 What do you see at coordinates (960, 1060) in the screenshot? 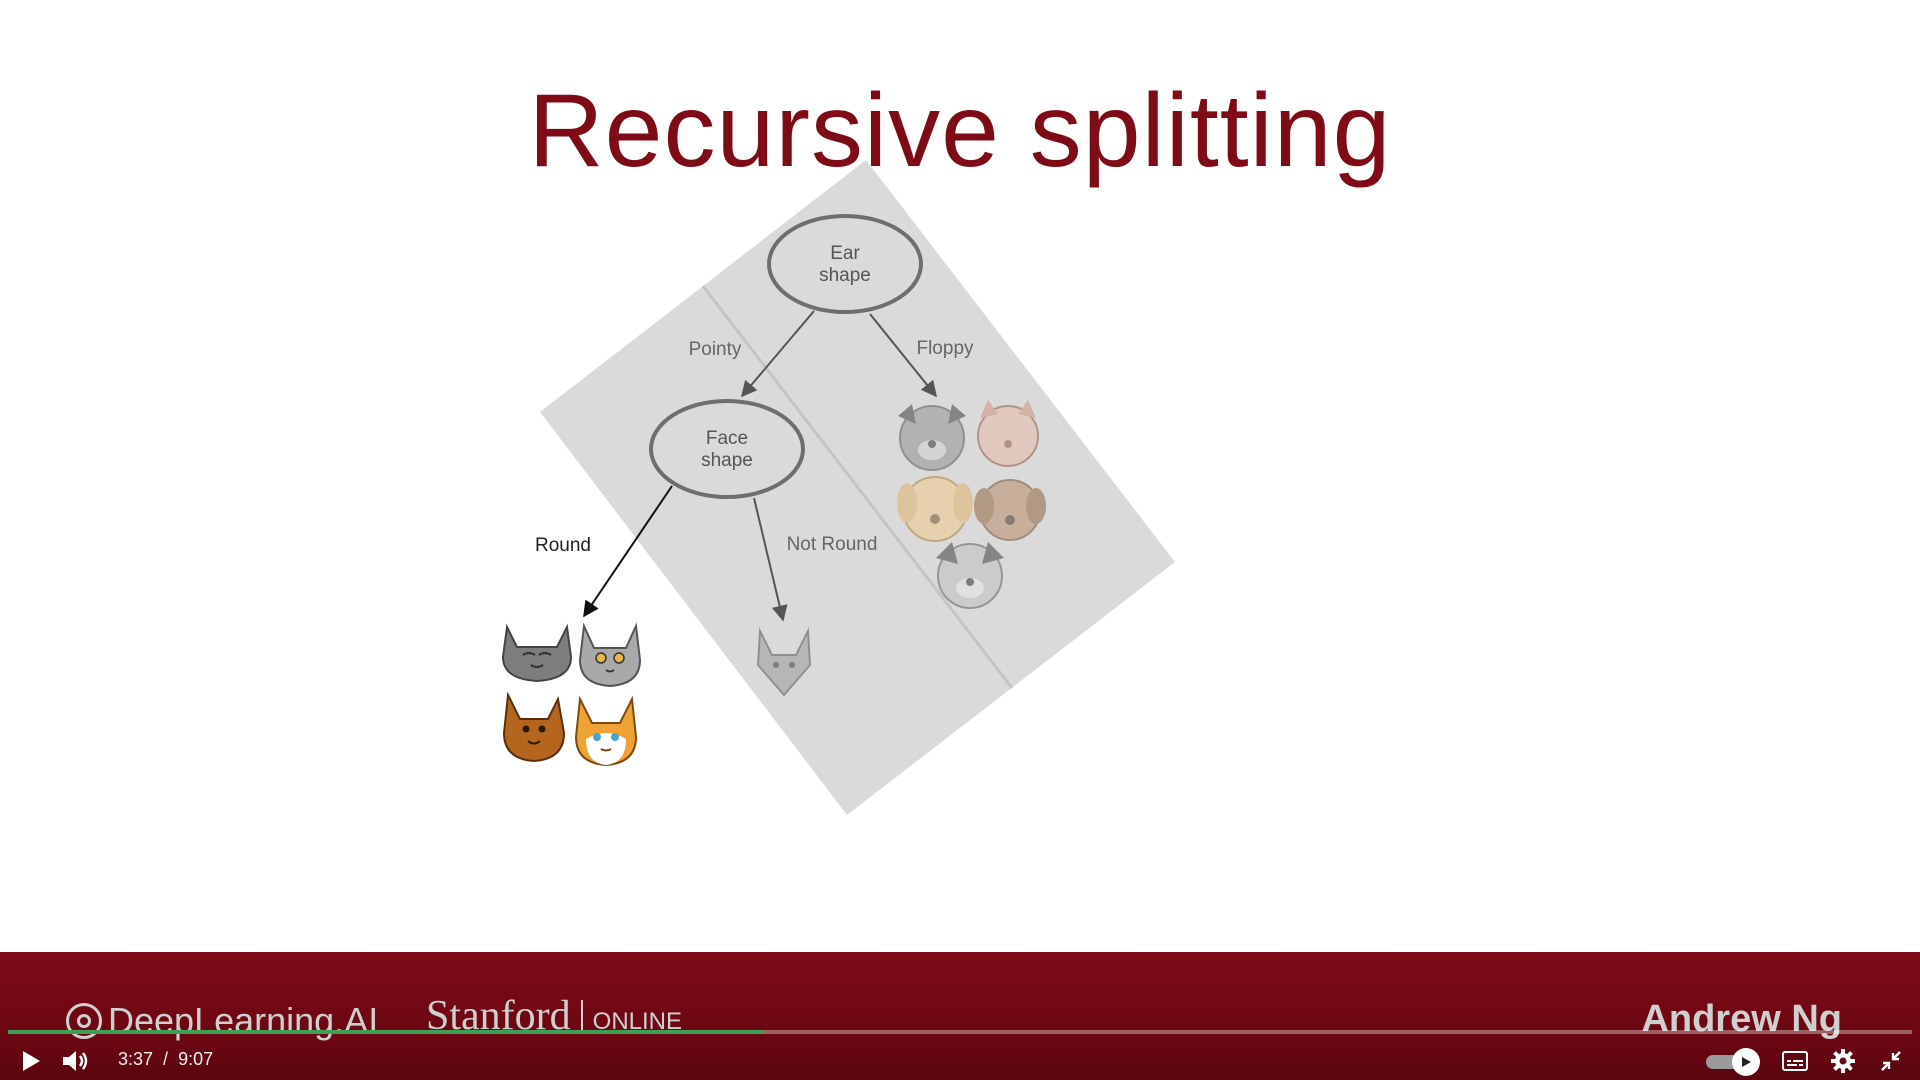
I see `video-controls: 3:37 / 9:07` at bounding box center [960, 1060].